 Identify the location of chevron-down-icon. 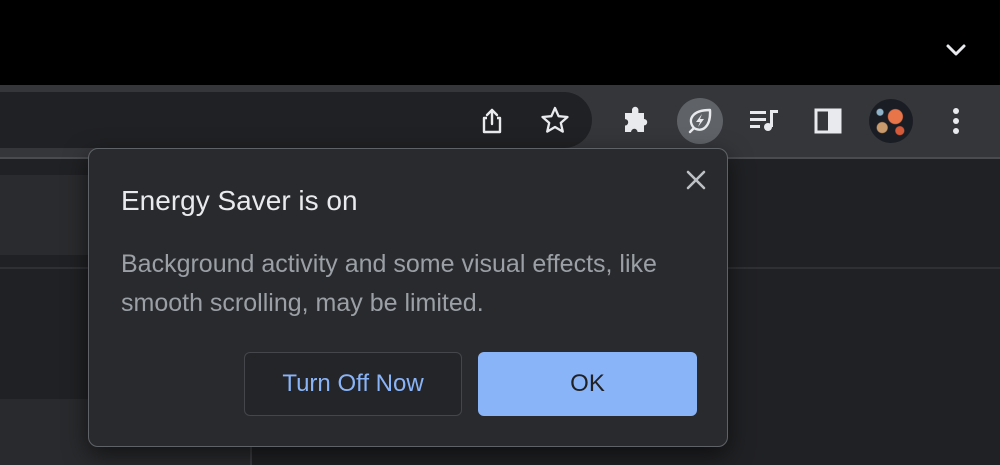
(956, 50).